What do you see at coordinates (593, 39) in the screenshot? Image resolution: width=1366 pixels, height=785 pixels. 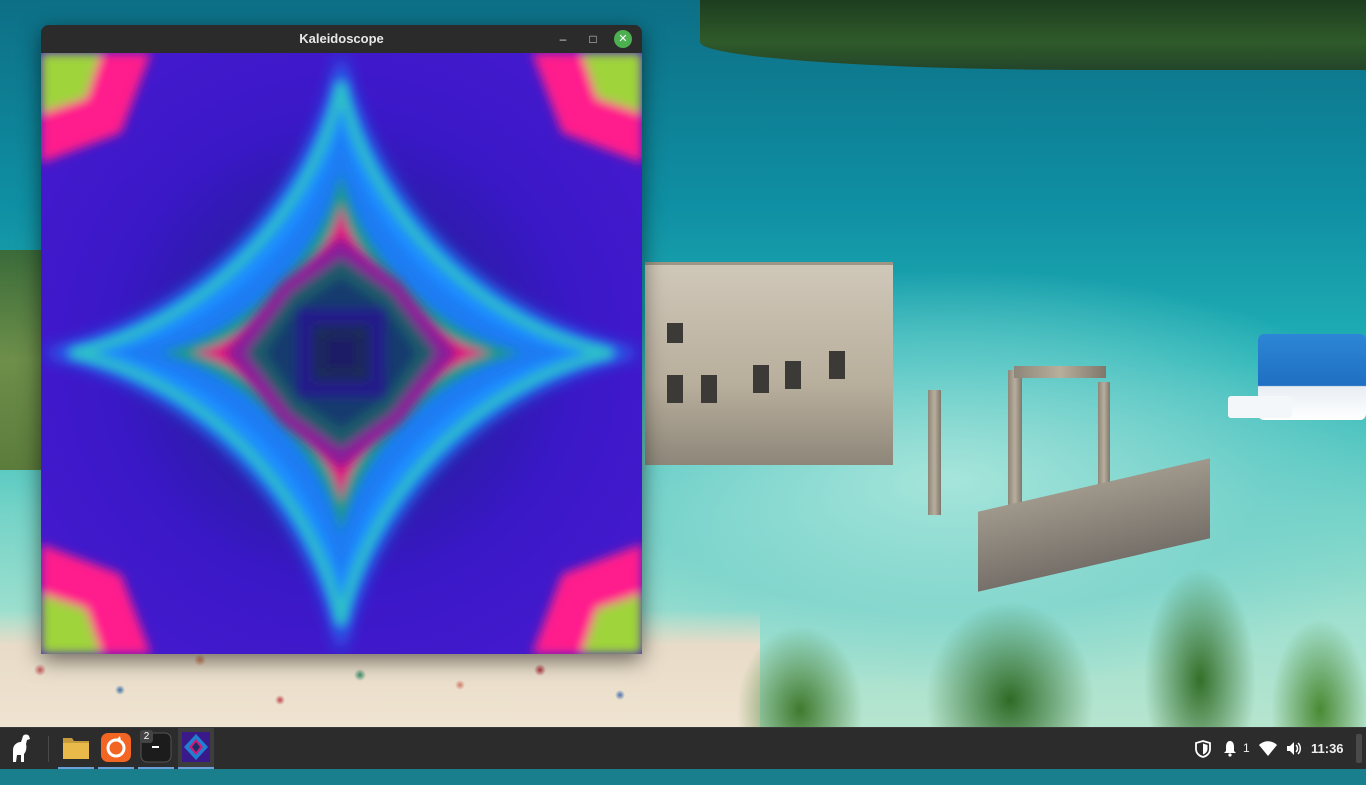 I see `maximize-button: □` at bounding box center [593, 39].